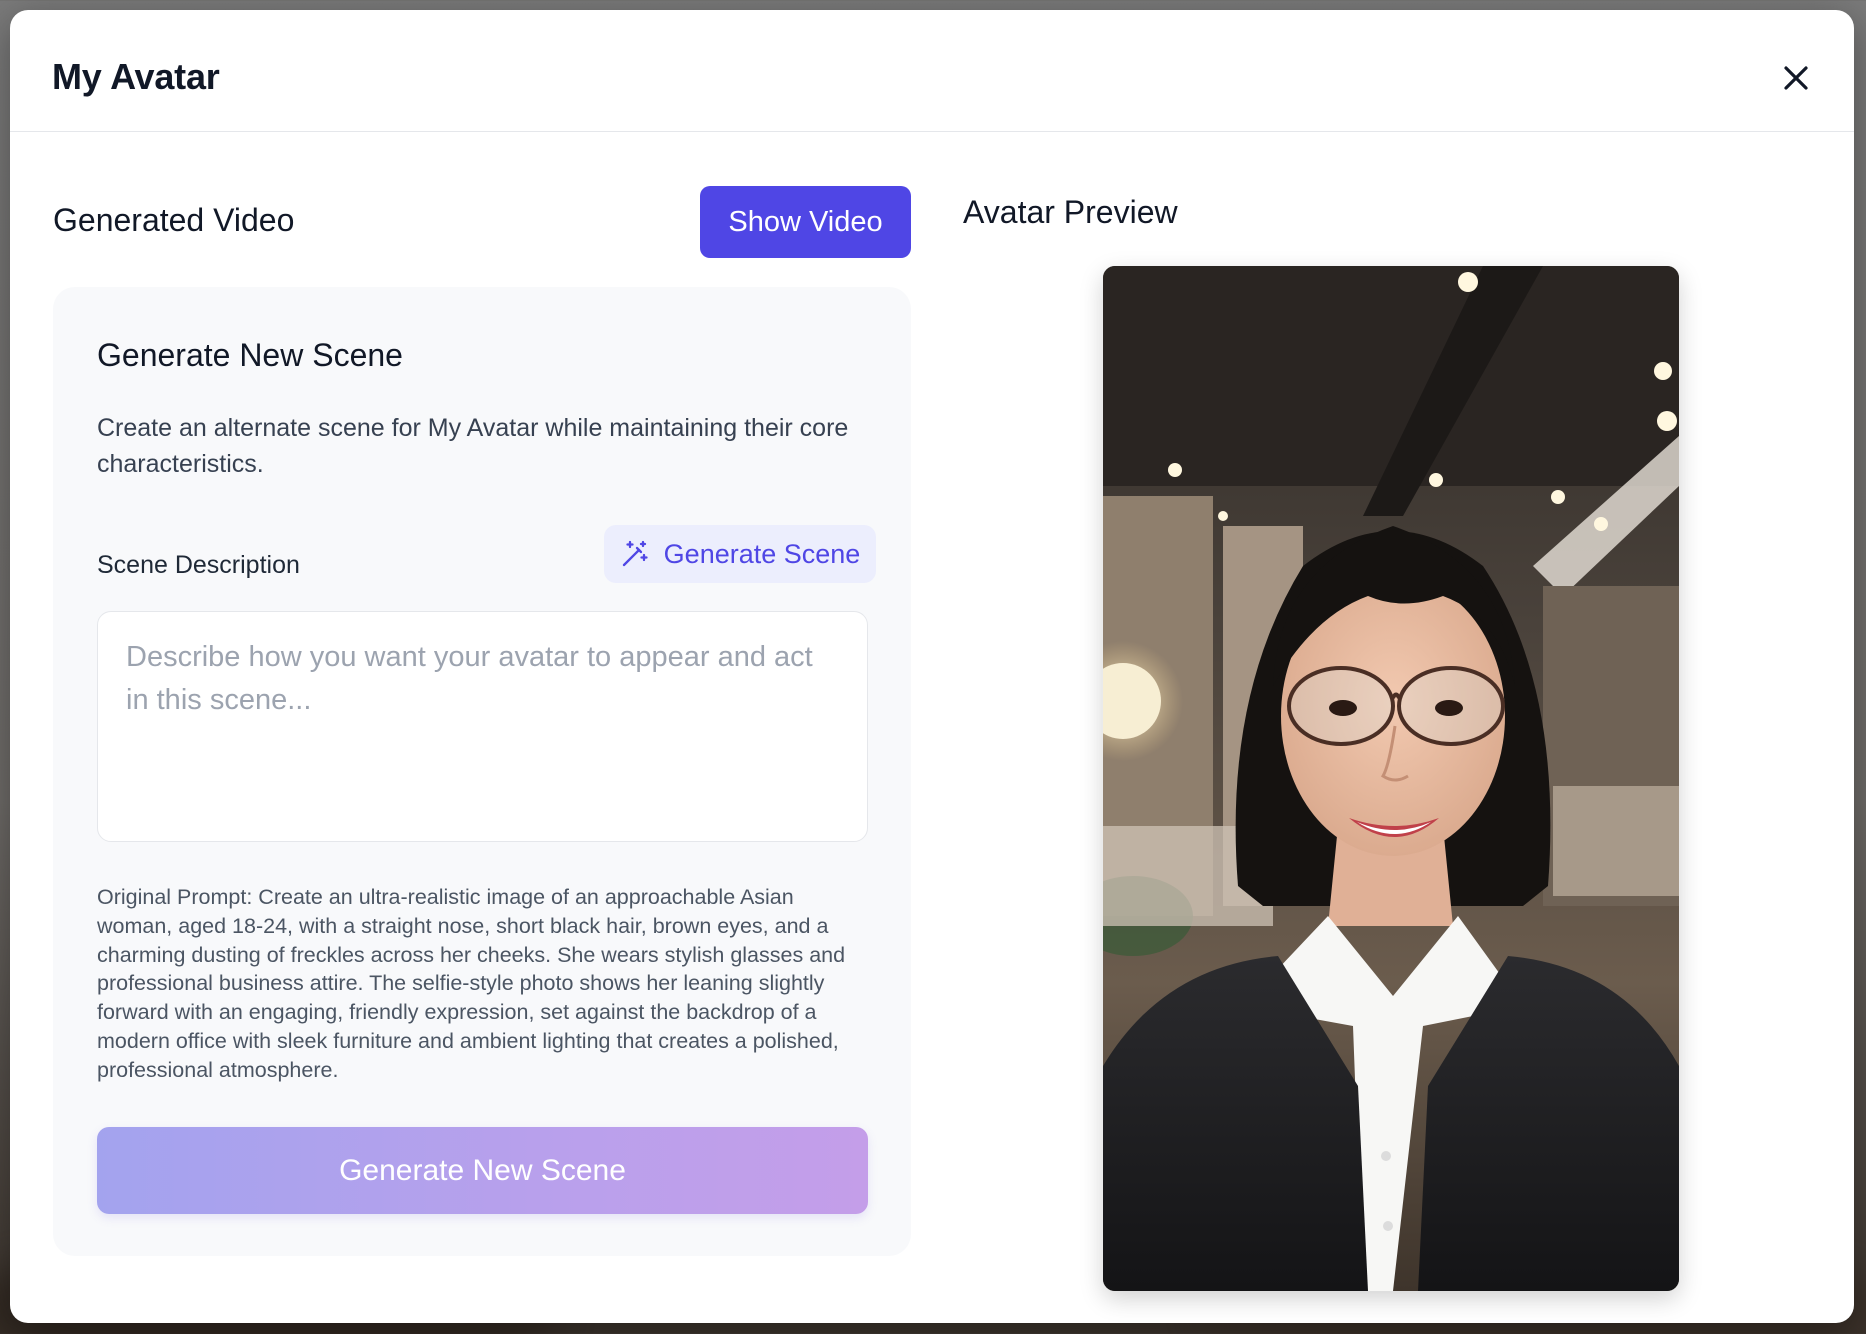 The height and width of the screenshot is (1334, 1866). Describe the element at coordinates (482, 726) in the screenshot. I see `scene-description-input` at that location.